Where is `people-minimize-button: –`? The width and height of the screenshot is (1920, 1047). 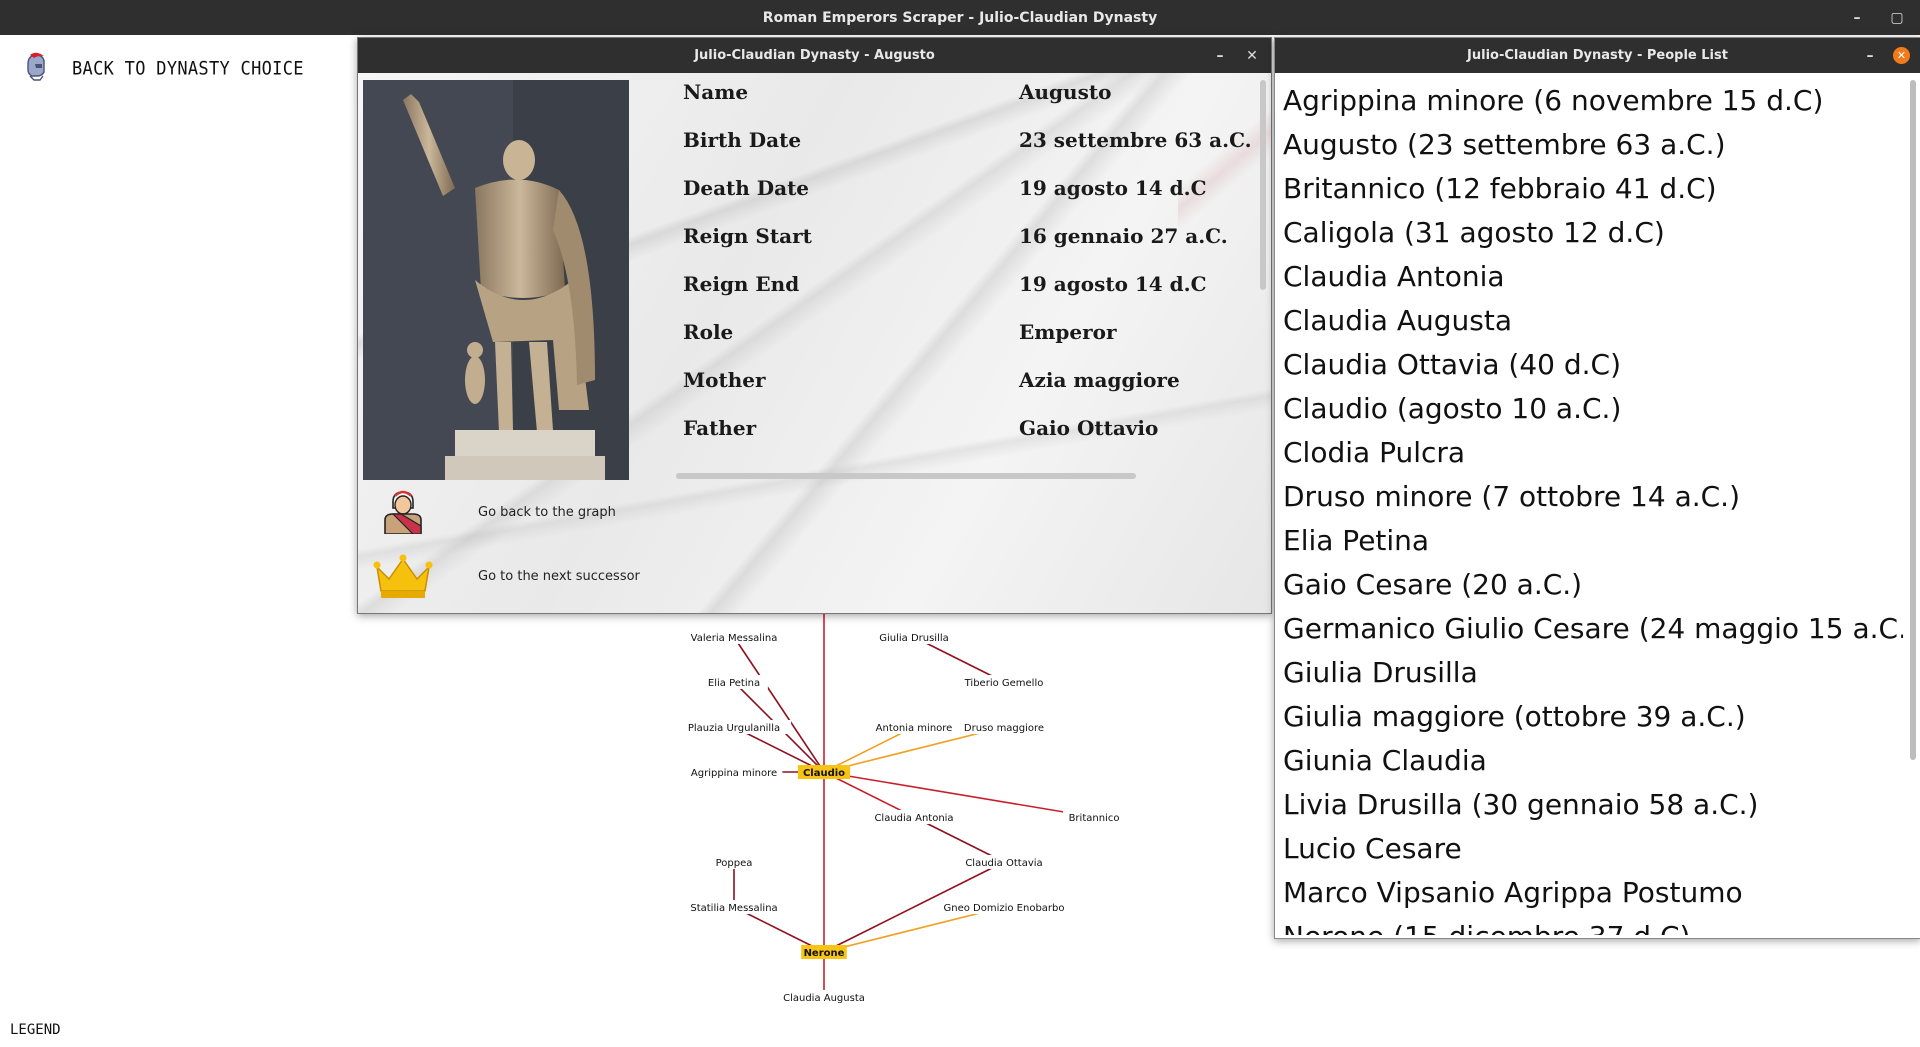 people-minimize-button: – is located at coordinates (1870, 56).